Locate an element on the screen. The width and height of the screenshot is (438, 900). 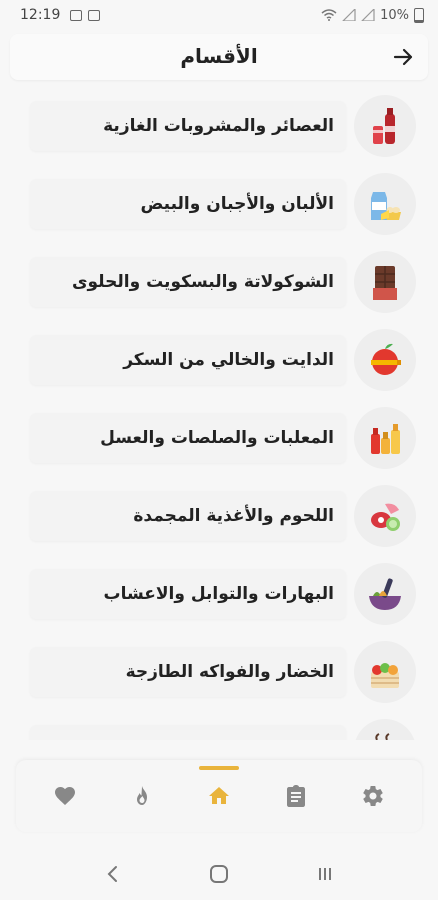
nav-home is located at coordinates (219, 796).